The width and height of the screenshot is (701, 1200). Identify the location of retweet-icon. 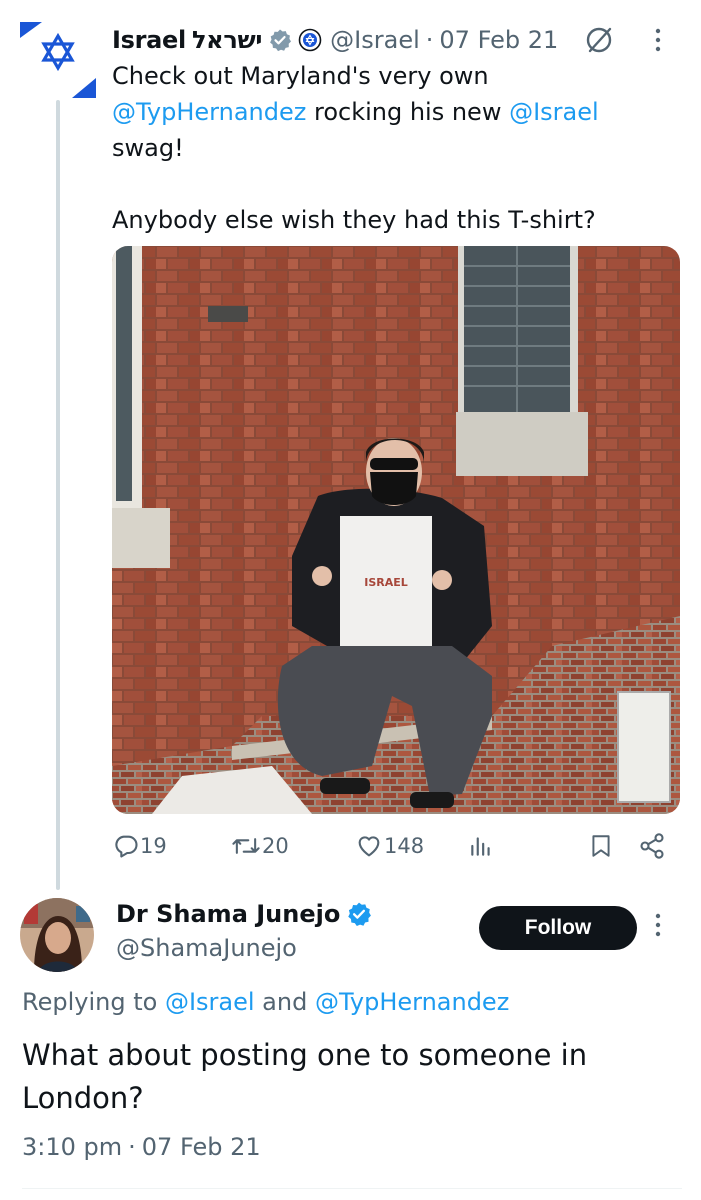
(246, 846).